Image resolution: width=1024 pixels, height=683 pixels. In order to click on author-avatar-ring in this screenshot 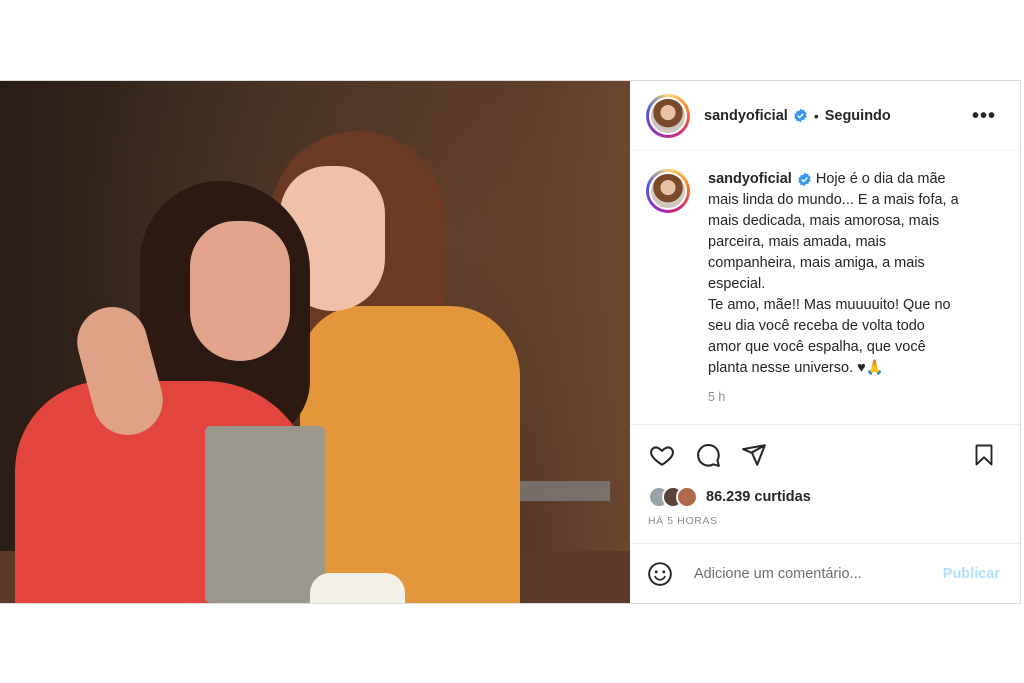, I will do `click(668, 115)`.